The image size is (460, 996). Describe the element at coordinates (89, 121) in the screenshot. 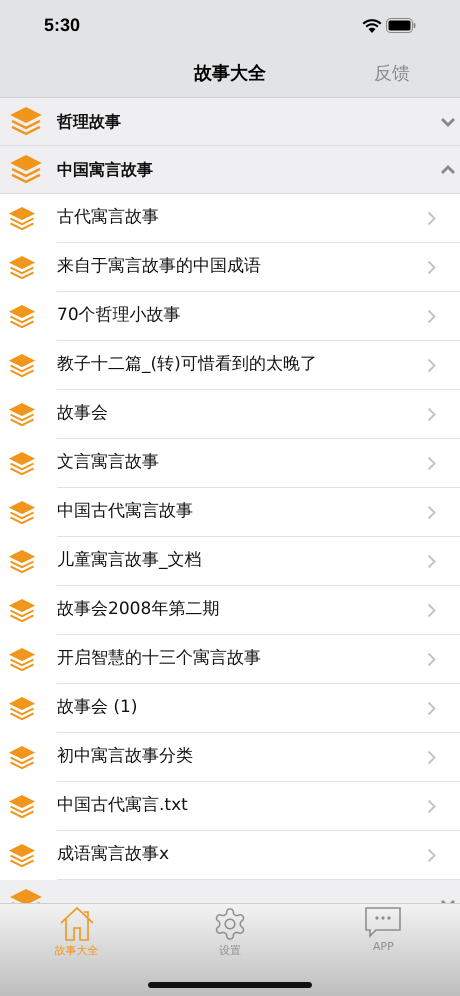

I see `section-title: 哲理故事` at that location.